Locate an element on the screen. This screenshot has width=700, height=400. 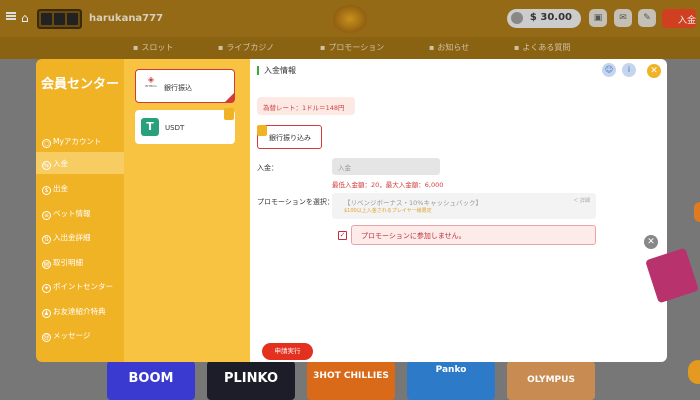
site-logo is located at coordinates (59, 19).